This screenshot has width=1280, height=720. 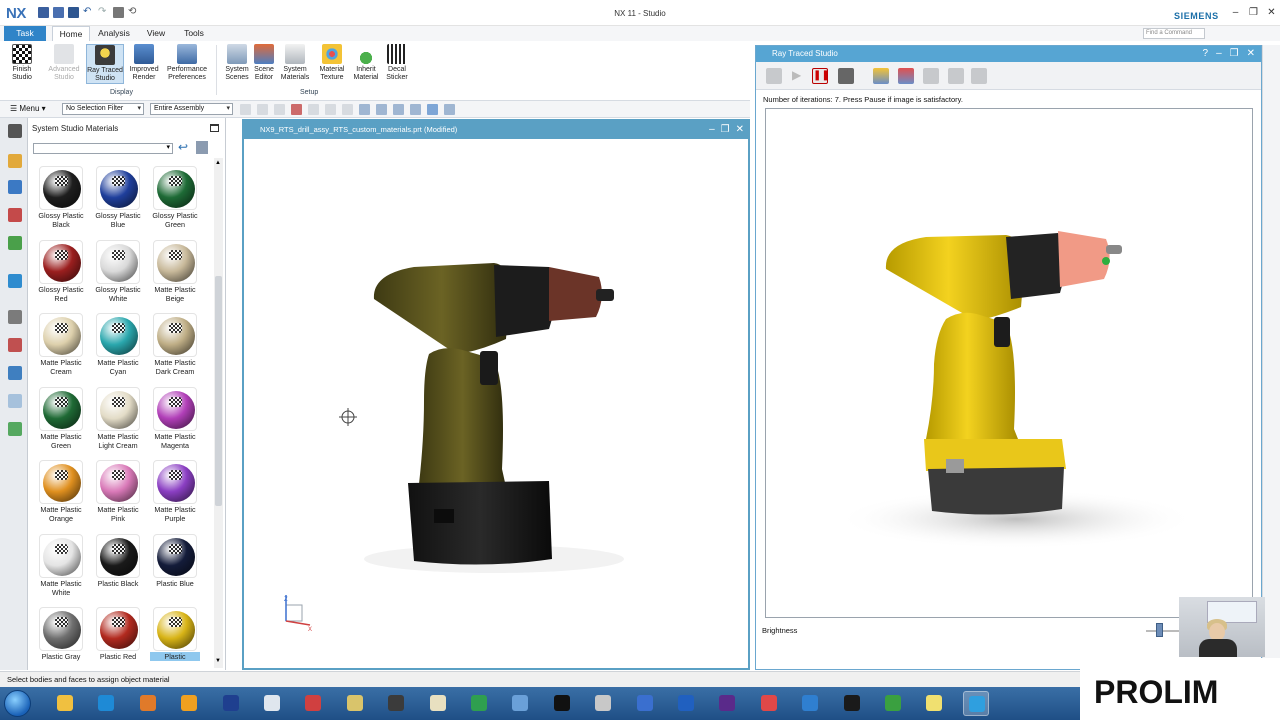 I want to click on close-button: ✕, so click(x=1271, y=13).